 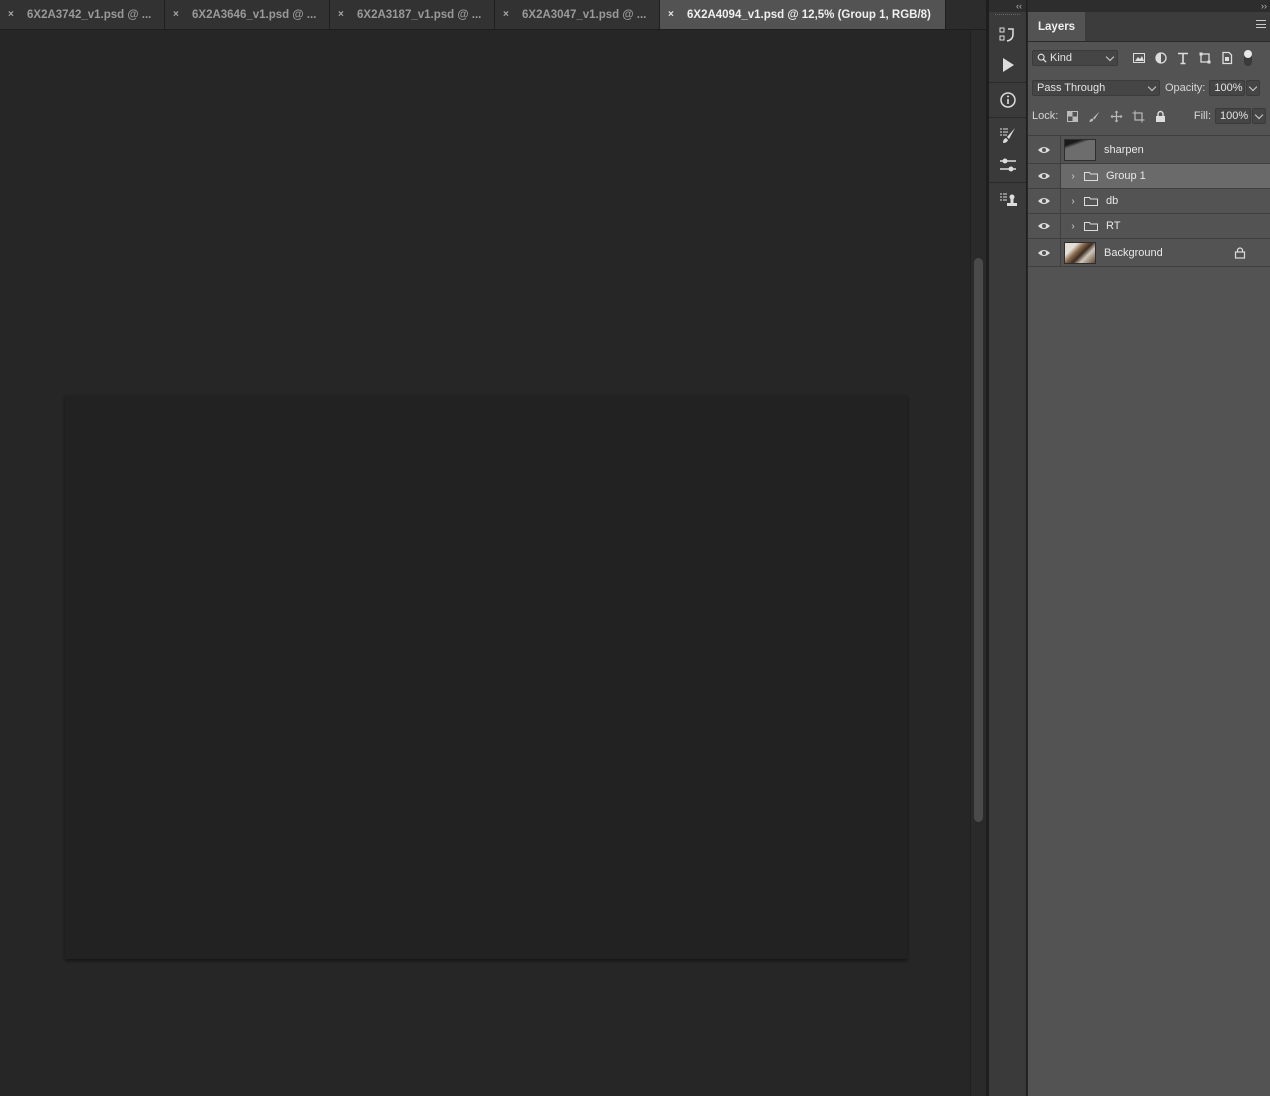 I want to click on fill-input: 100%, so click(x=1233, y=116).